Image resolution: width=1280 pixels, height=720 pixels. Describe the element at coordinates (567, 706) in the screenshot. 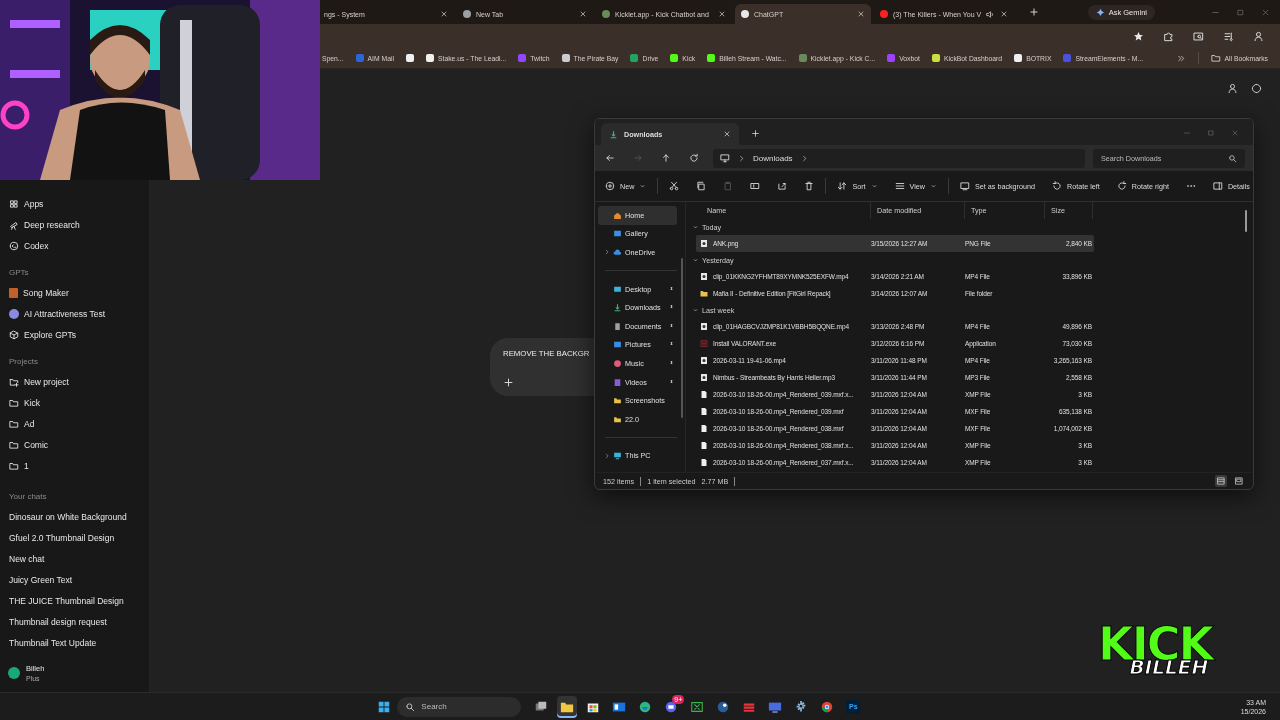

I see `taskbar-app` at that location.